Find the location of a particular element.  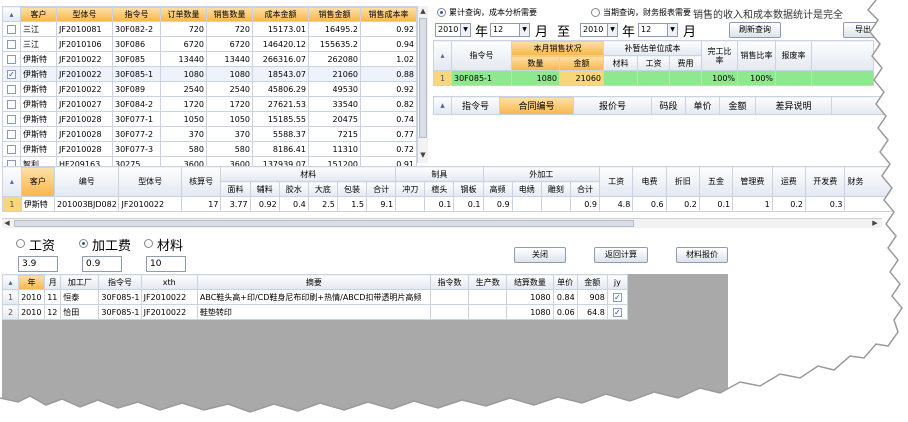

column-header: 辅料 is located at coordinates (264, 189).